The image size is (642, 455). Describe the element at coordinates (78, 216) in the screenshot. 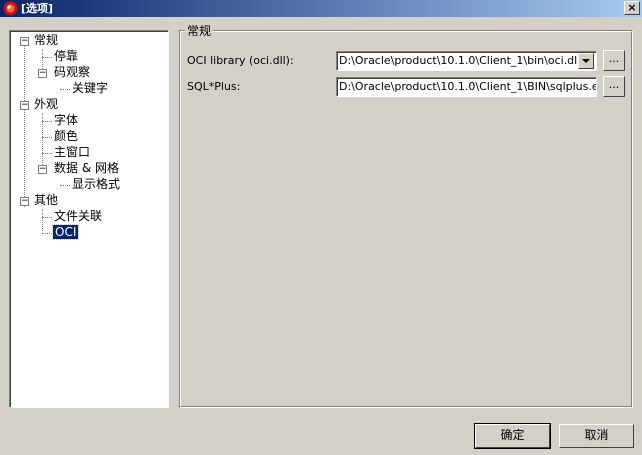

I see `tree-item-file-association: 文件关联` at that location.